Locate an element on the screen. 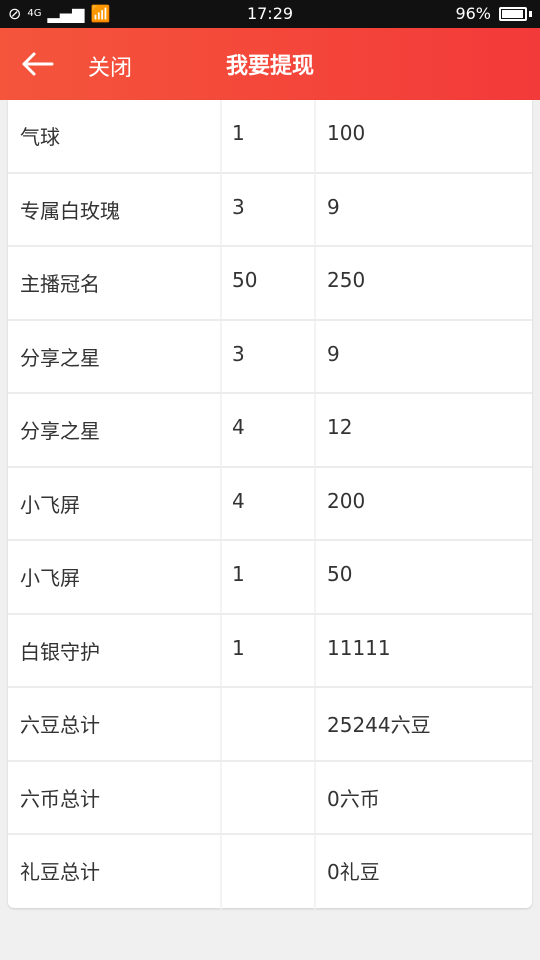 The width and height of the screenshot is (540, 960). gift-name-cell: 白银守护 is located at coordinates (60, 651).